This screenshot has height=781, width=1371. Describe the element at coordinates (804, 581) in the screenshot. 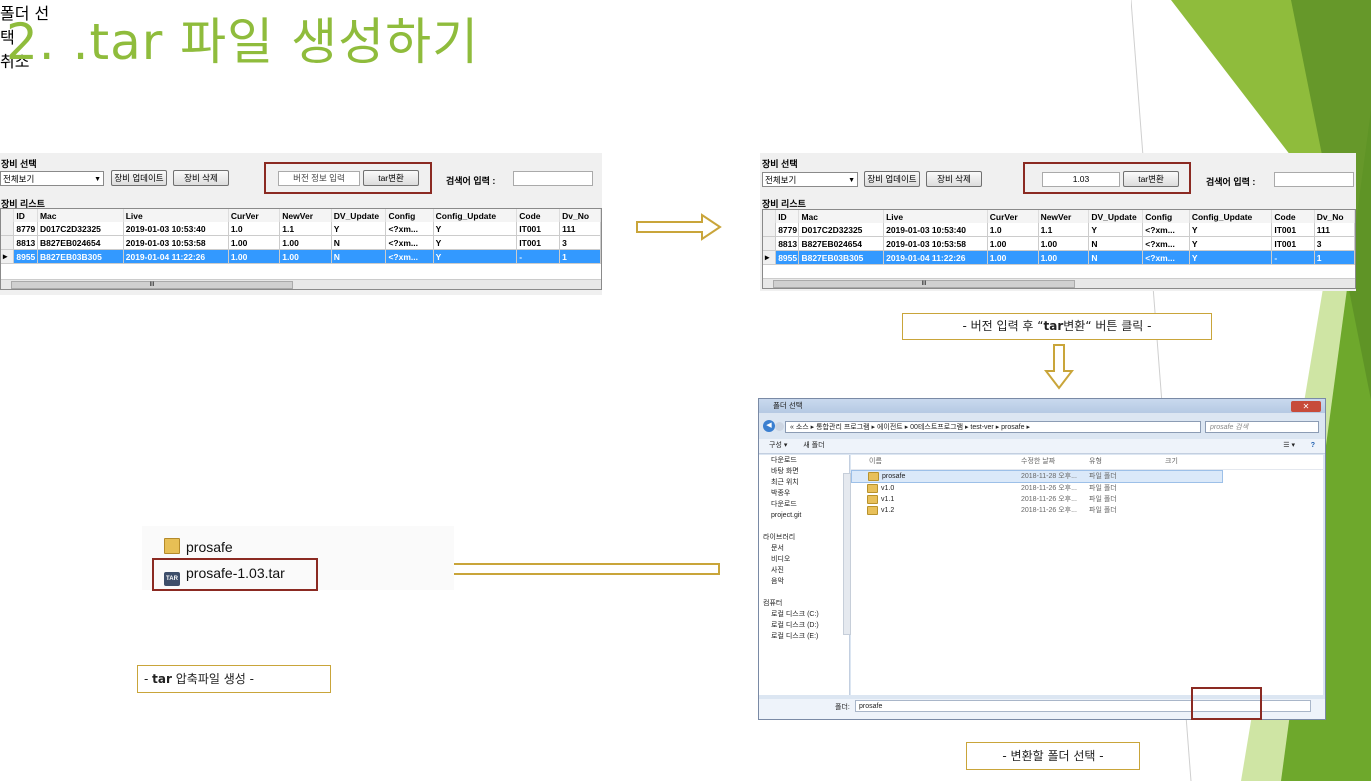

I see `nav-item: 음악` at that location.